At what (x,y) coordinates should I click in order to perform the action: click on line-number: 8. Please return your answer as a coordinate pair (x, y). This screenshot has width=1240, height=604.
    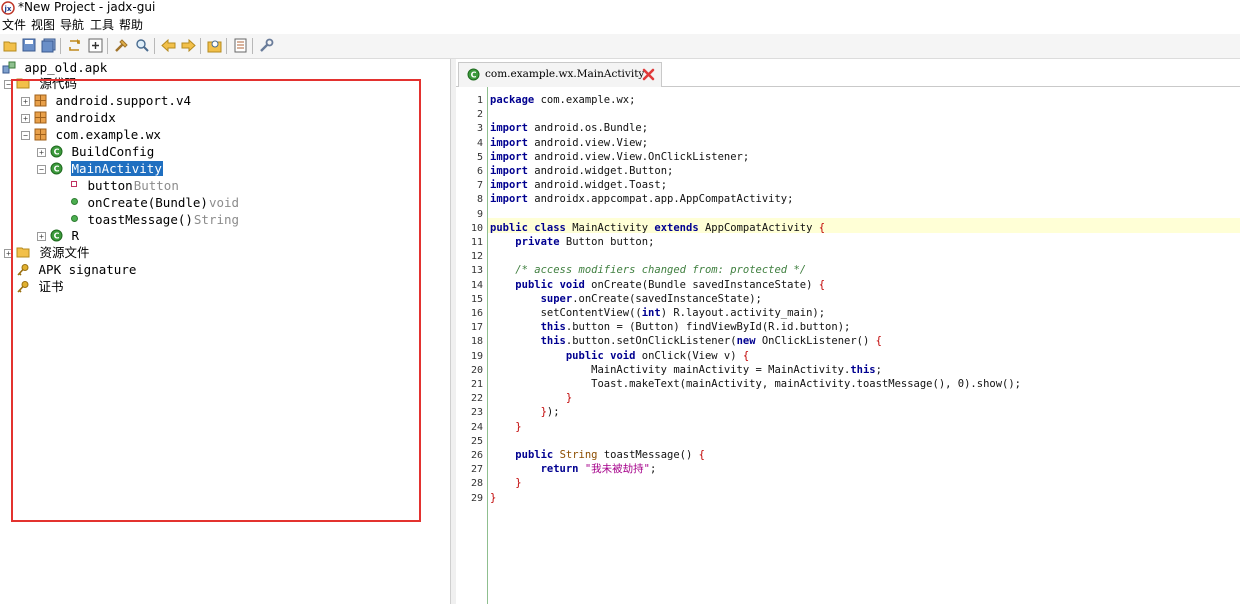
    Looking at the image, I should click on (479, 199).